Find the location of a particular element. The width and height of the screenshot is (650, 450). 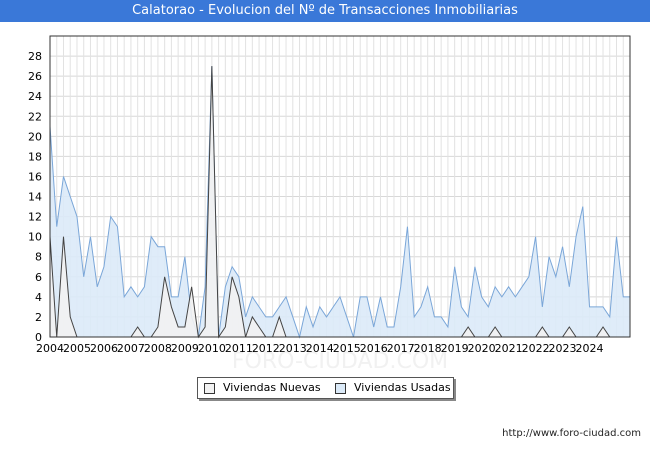

y-axis-labels: 0246810121416182022242628 is located at coordinates (35, 197).